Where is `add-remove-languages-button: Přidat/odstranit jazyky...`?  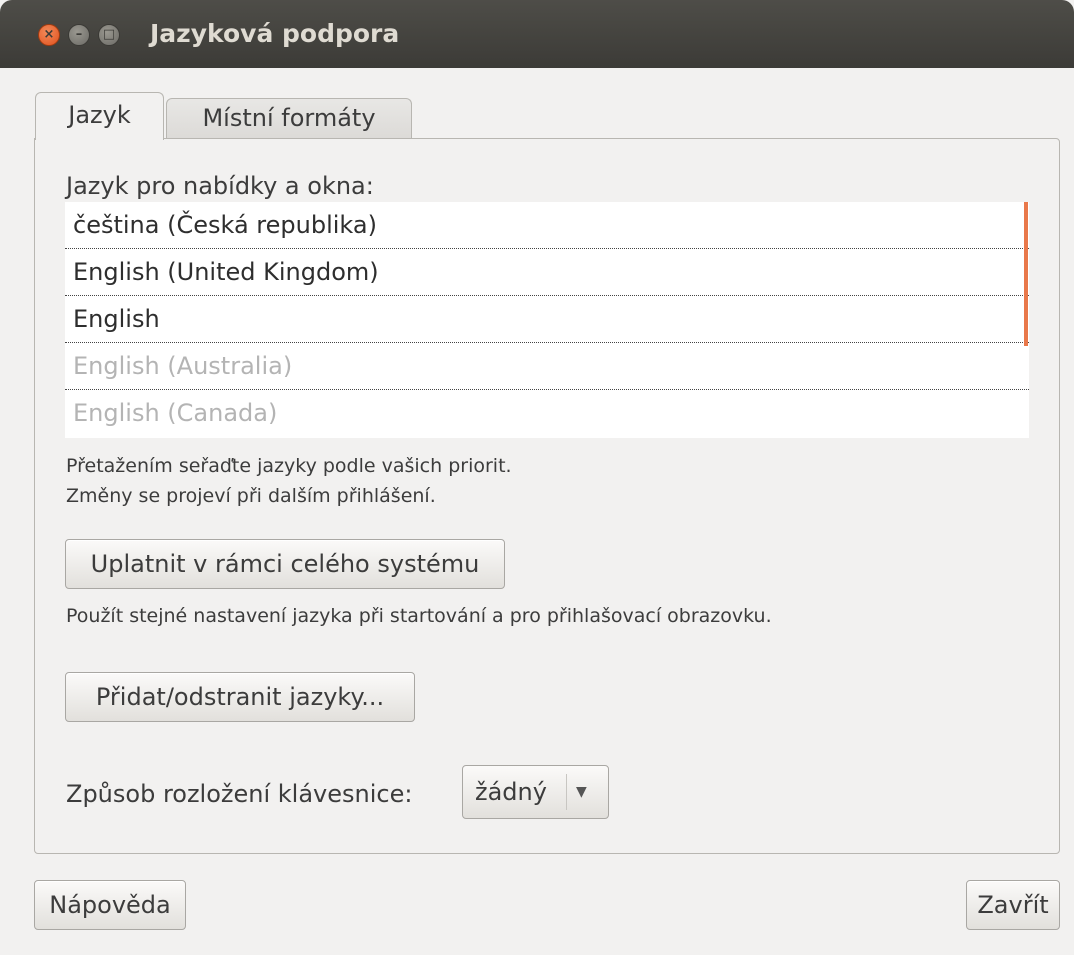
add-remove-languages-button: Přidat/odstranit jazyky... is located at coordinates (240, 697).